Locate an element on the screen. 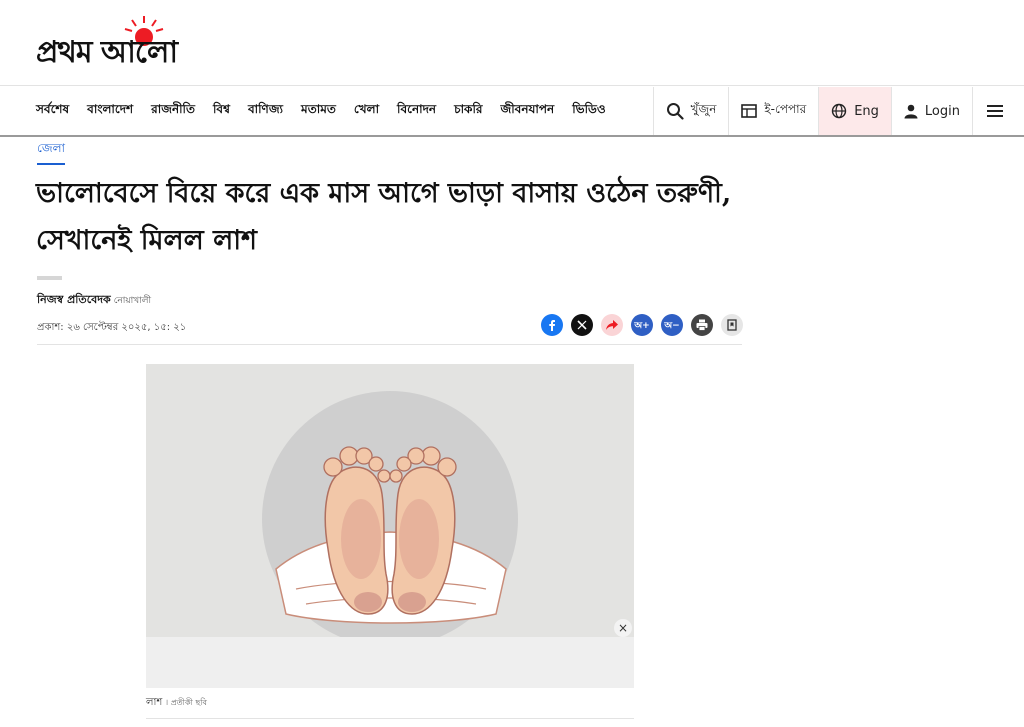 Image resolution: width=1024 pixels, height=727 pixels. language-button: Eng is located at coordinates (854, 111).